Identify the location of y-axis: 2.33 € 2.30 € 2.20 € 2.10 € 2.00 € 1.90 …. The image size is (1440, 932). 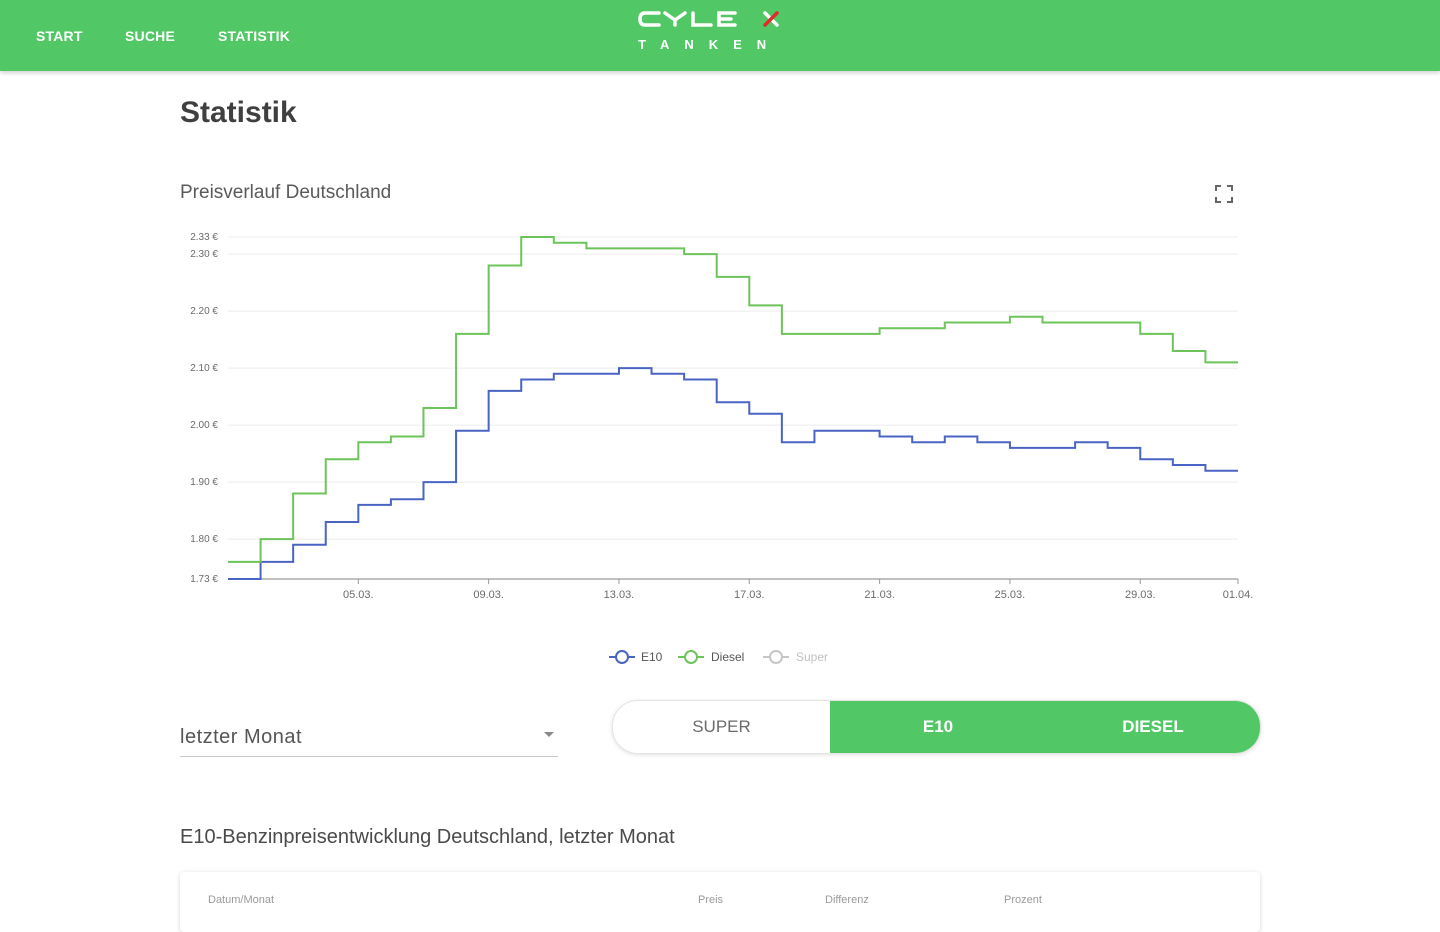
(204, 408).